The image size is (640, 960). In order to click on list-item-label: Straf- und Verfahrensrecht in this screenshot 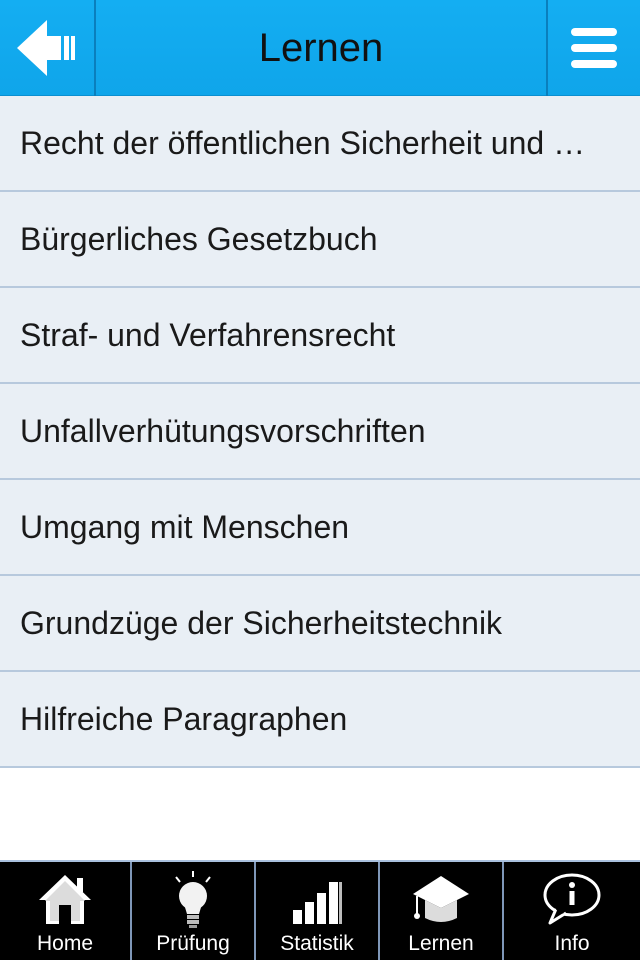, I will do `click(208, 334)`.